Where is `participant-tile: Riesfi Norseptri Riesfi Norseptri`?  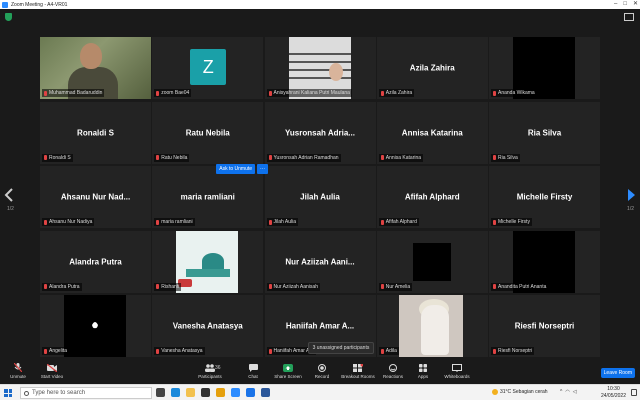 participant-tile: Riesfi Norseptri Riesfi Norseptri is located at coordinates (544, 326).